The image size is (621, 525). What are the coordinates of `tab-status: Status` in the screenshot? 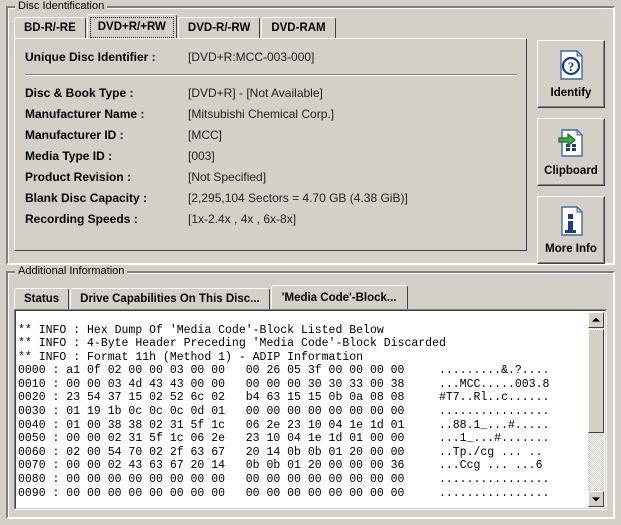 It's located at (42, 298).